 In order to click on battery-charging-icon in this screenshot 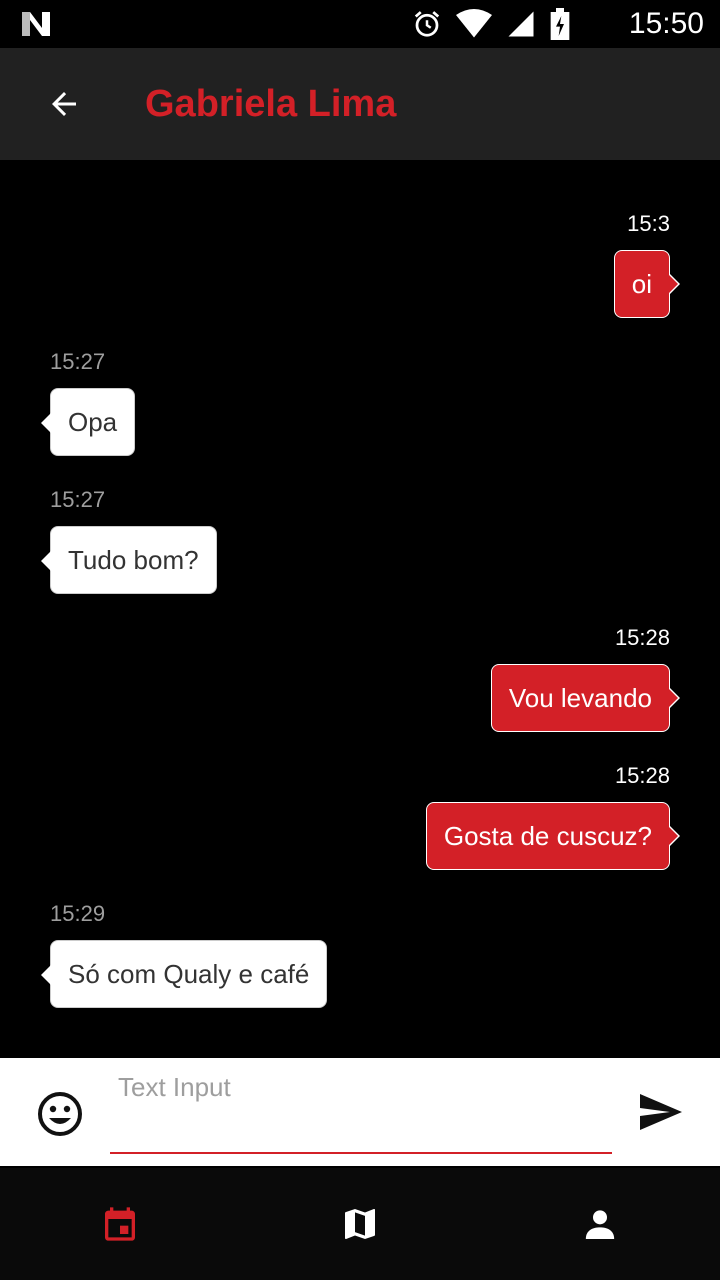, I will do `click(560, 24)`.